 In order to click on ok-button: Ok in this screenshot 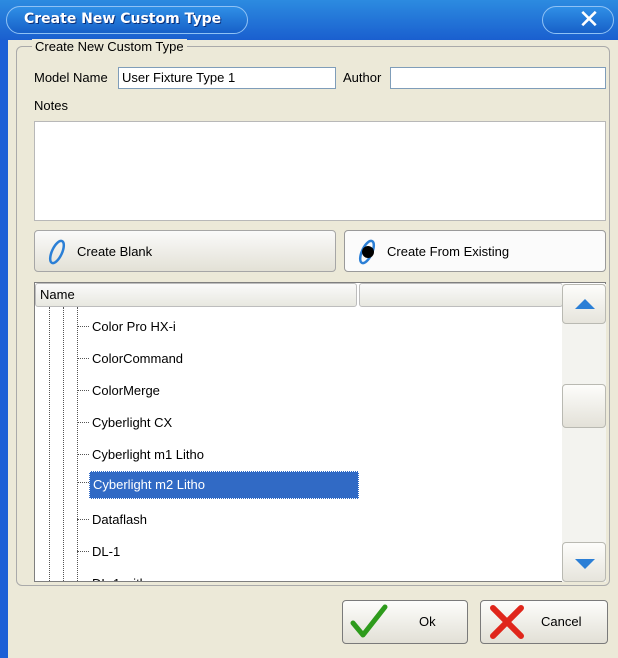, I will do `click(405, 622)`.